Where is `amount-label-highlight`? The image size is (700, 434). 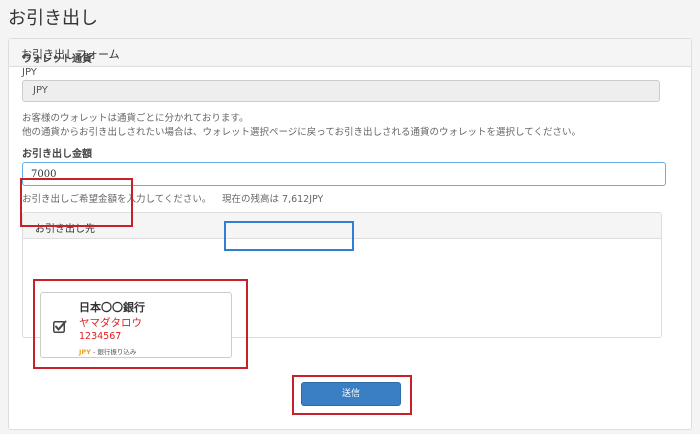 amount-label-highlight is located at coordinates (76, 202).